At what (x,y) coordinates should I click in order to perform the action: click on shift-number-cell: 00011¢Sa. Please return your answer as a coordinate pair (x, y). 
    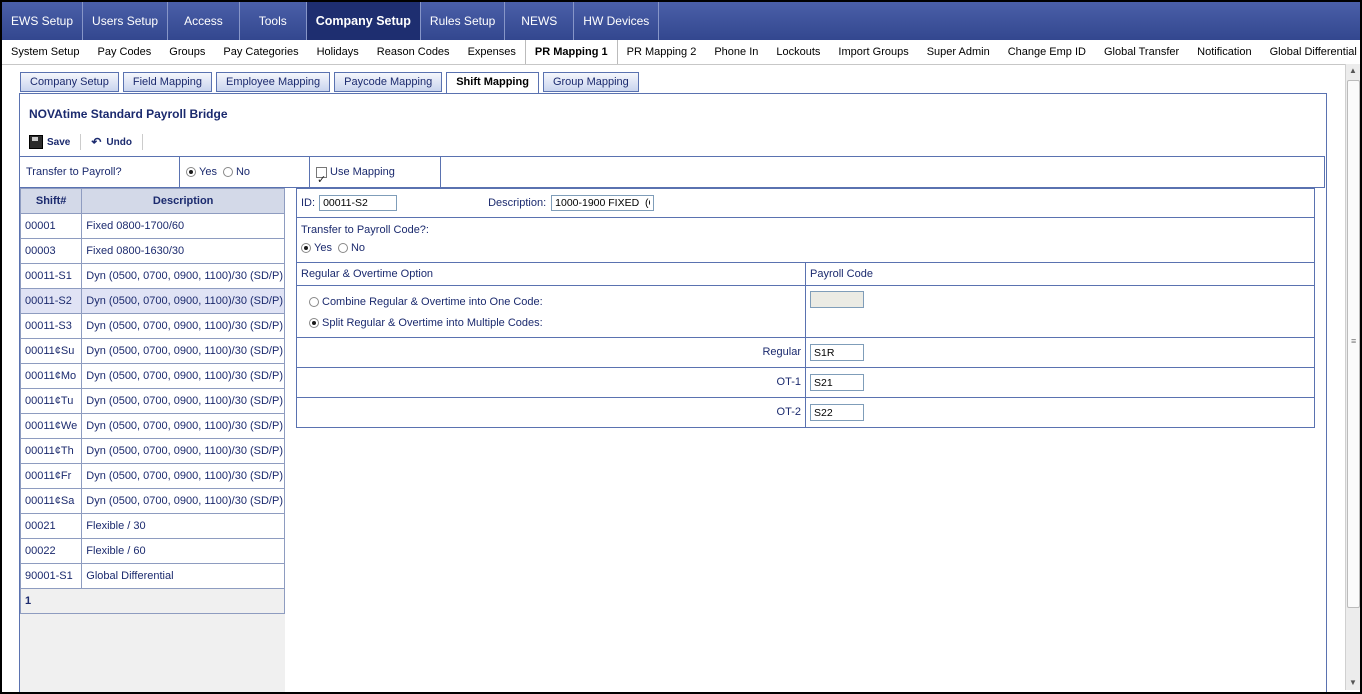
    Looking at the image, I should click on (51, 501).